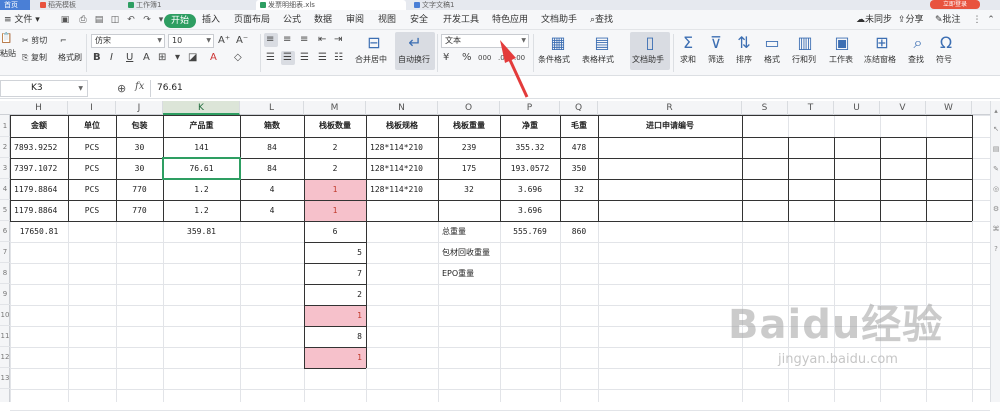  I want to click on tools-icon: ⌘, so click(996, 229).